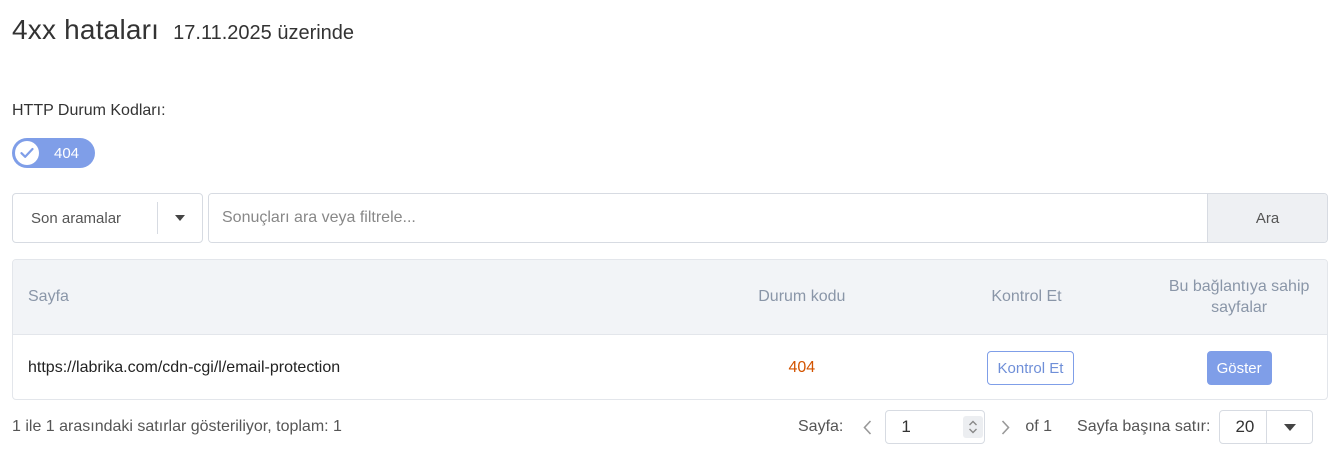 This screenshot has width=1340, height=472. Describe the element at coordinates (86, 29) in the screenshot. I see `page-title: 4xx hataları` at that location.